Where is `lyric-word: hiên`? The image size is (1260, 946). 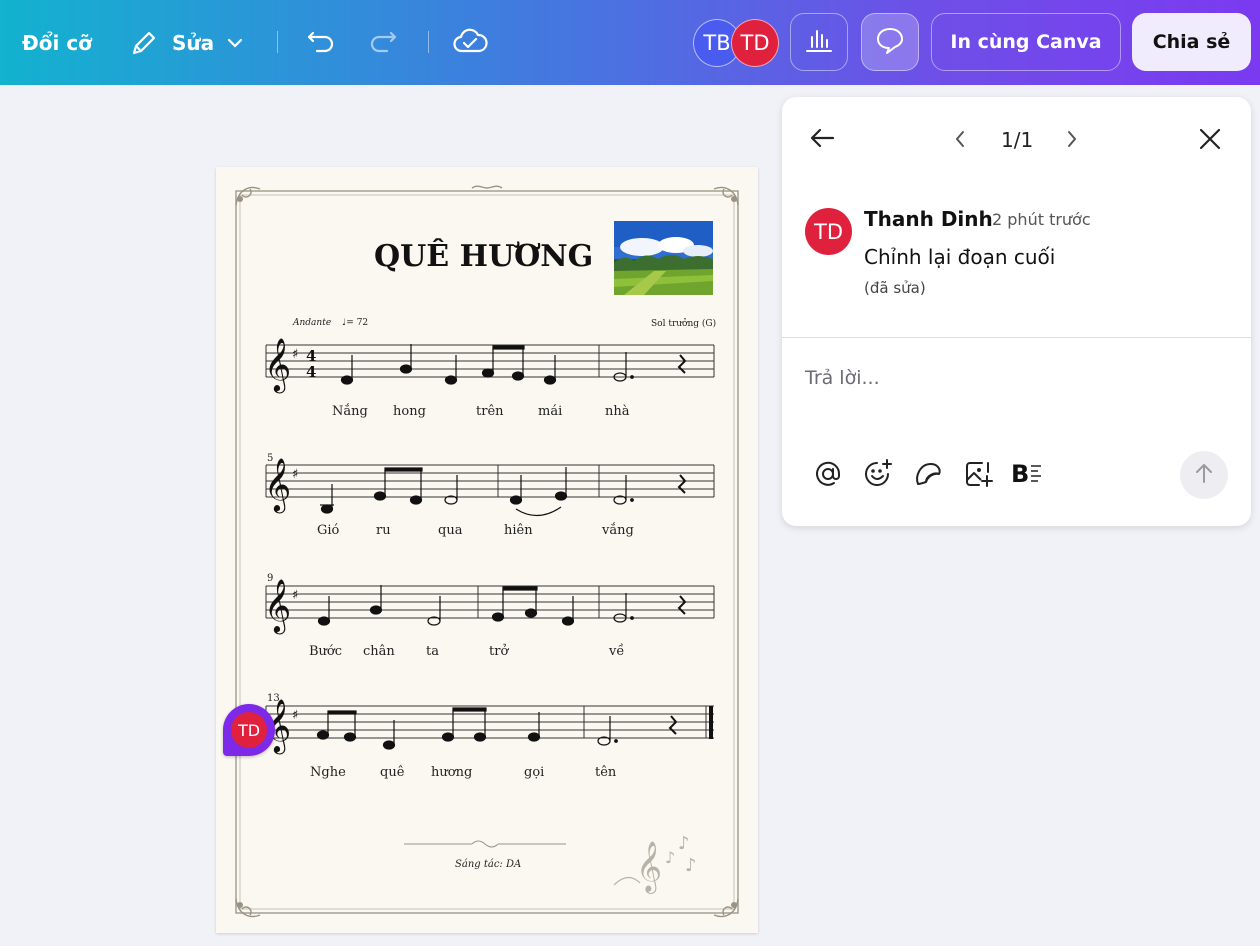
lyric-word: hiên is located at coordinates (518, 530).